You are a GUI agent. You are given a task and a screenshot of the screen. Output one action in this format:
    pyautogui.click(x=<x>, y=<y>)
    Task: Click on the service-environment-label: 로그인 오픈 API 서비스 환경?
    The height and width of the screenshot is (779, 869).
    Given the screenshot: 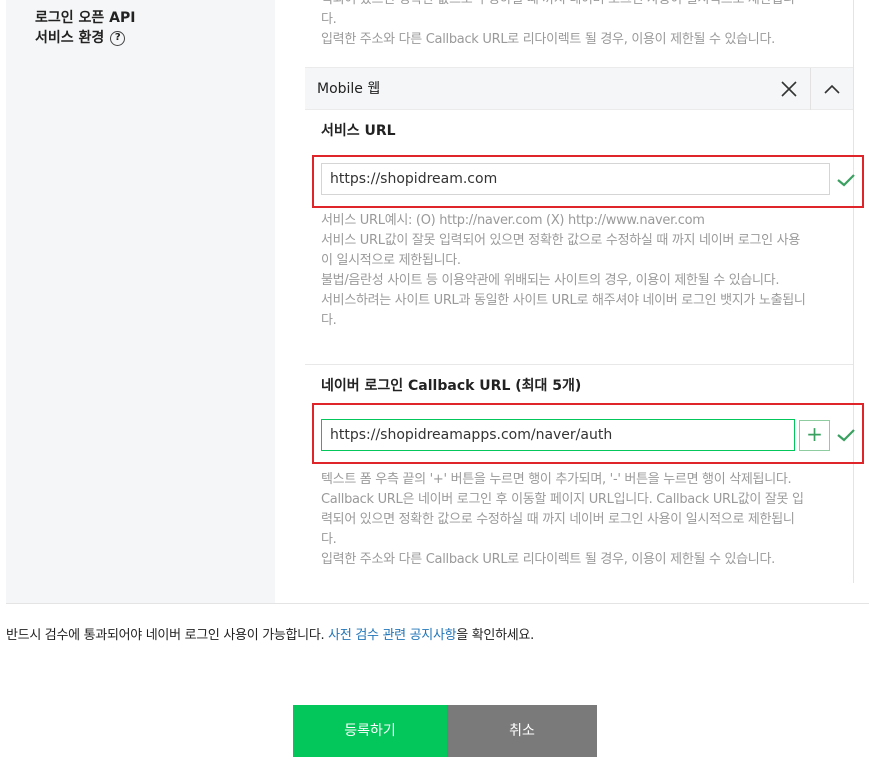 What is the action you would take?
    pyautogui.click(x=85, y=28)
    